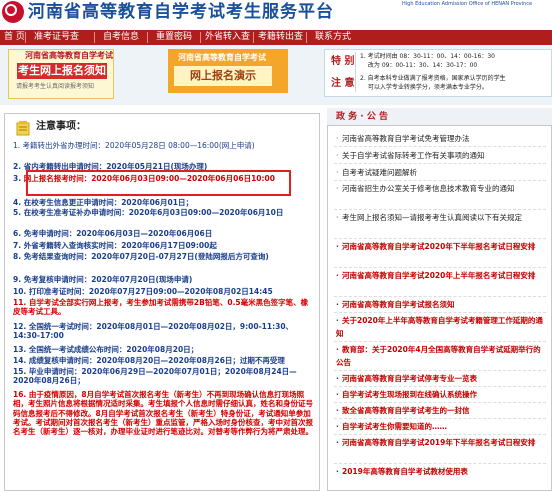  Describe the element at coordinates (55, 86) in the screenshot. I see `registration-notice-bottom: 请报考考生认真阅读报考须知` at that location.